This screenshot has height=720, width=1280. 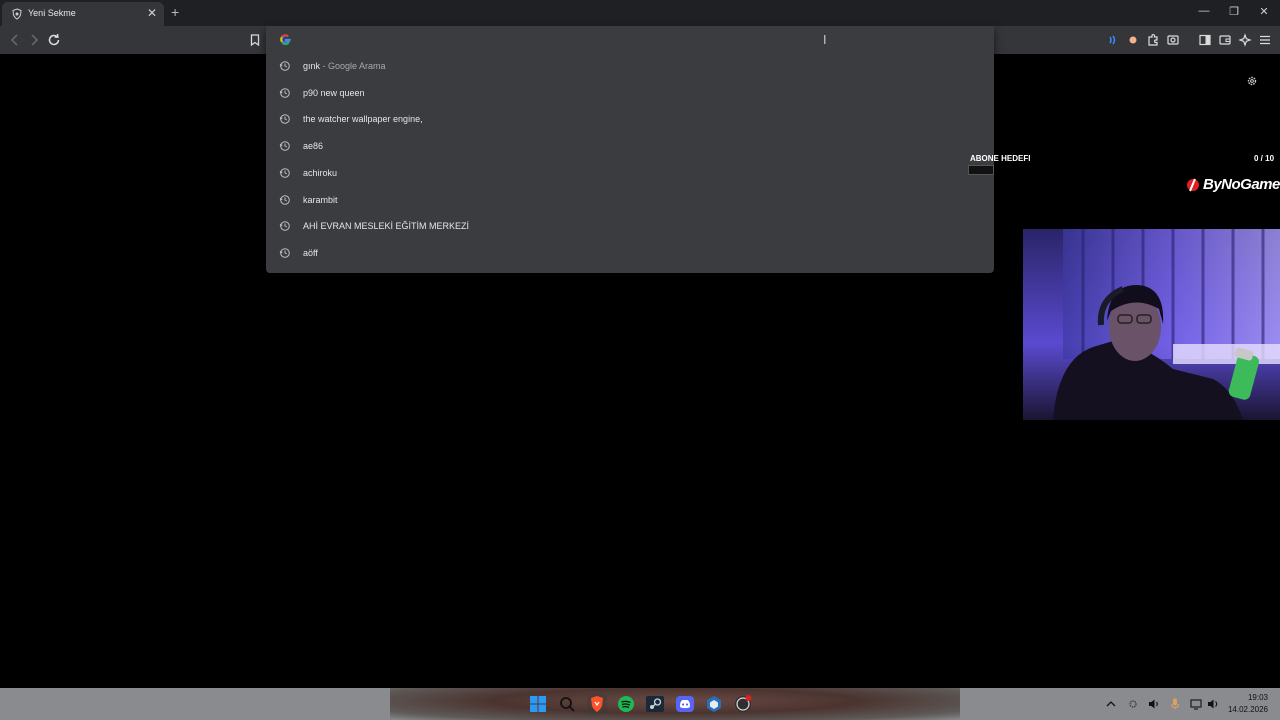 I want to click on search-icon, so click(x=567, y=704).